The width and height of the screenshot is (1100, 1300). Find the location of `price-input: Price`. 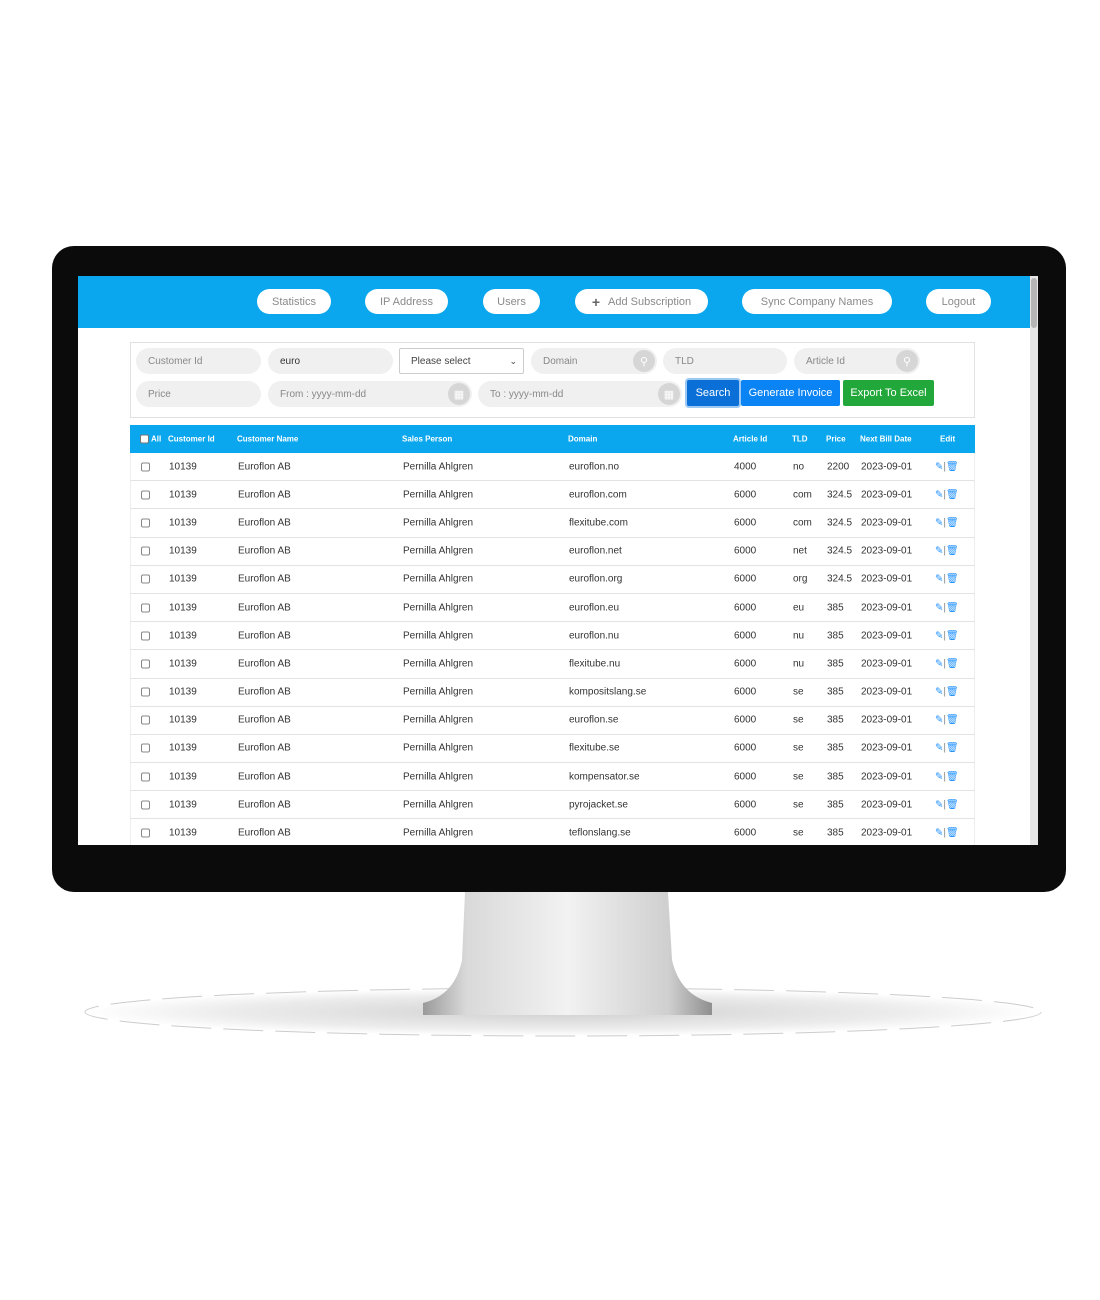

price-input: Price is located at coordinates (198, 394).